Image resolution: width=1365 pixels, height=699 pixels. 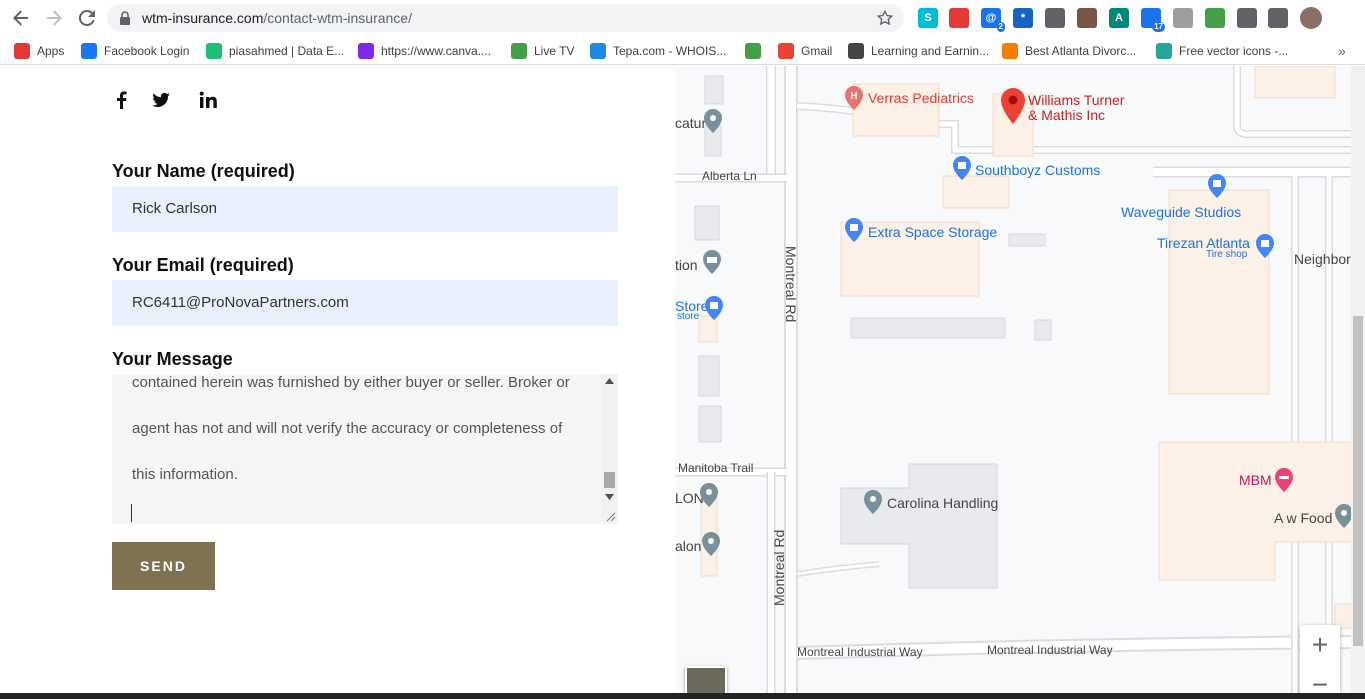 What do you see at coordinates (1087, 18) in the screenshot?
I see `cowboy-extension-icon` at bounding box center [1087, 18].